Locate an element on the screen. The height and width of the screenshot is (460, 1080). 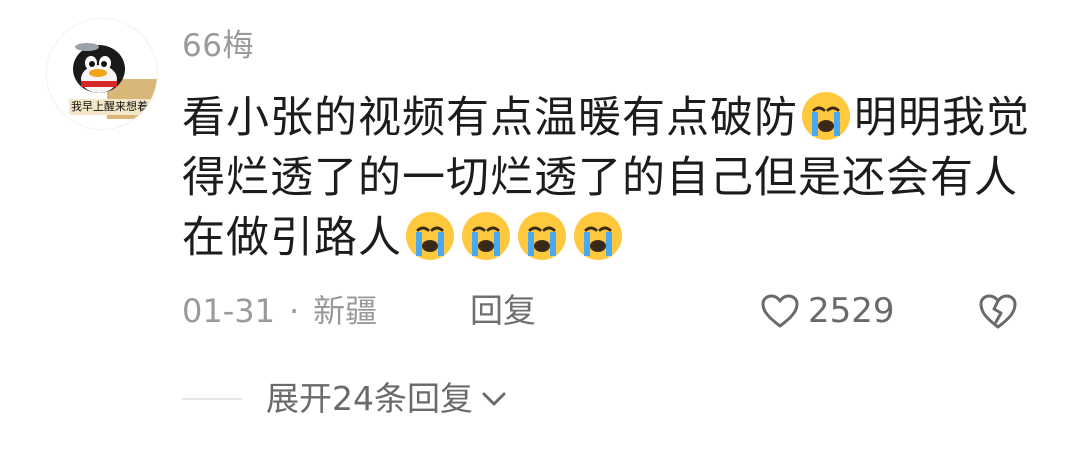
comment-text-segment: 明明我觉 is located at coordinates (942, 118).